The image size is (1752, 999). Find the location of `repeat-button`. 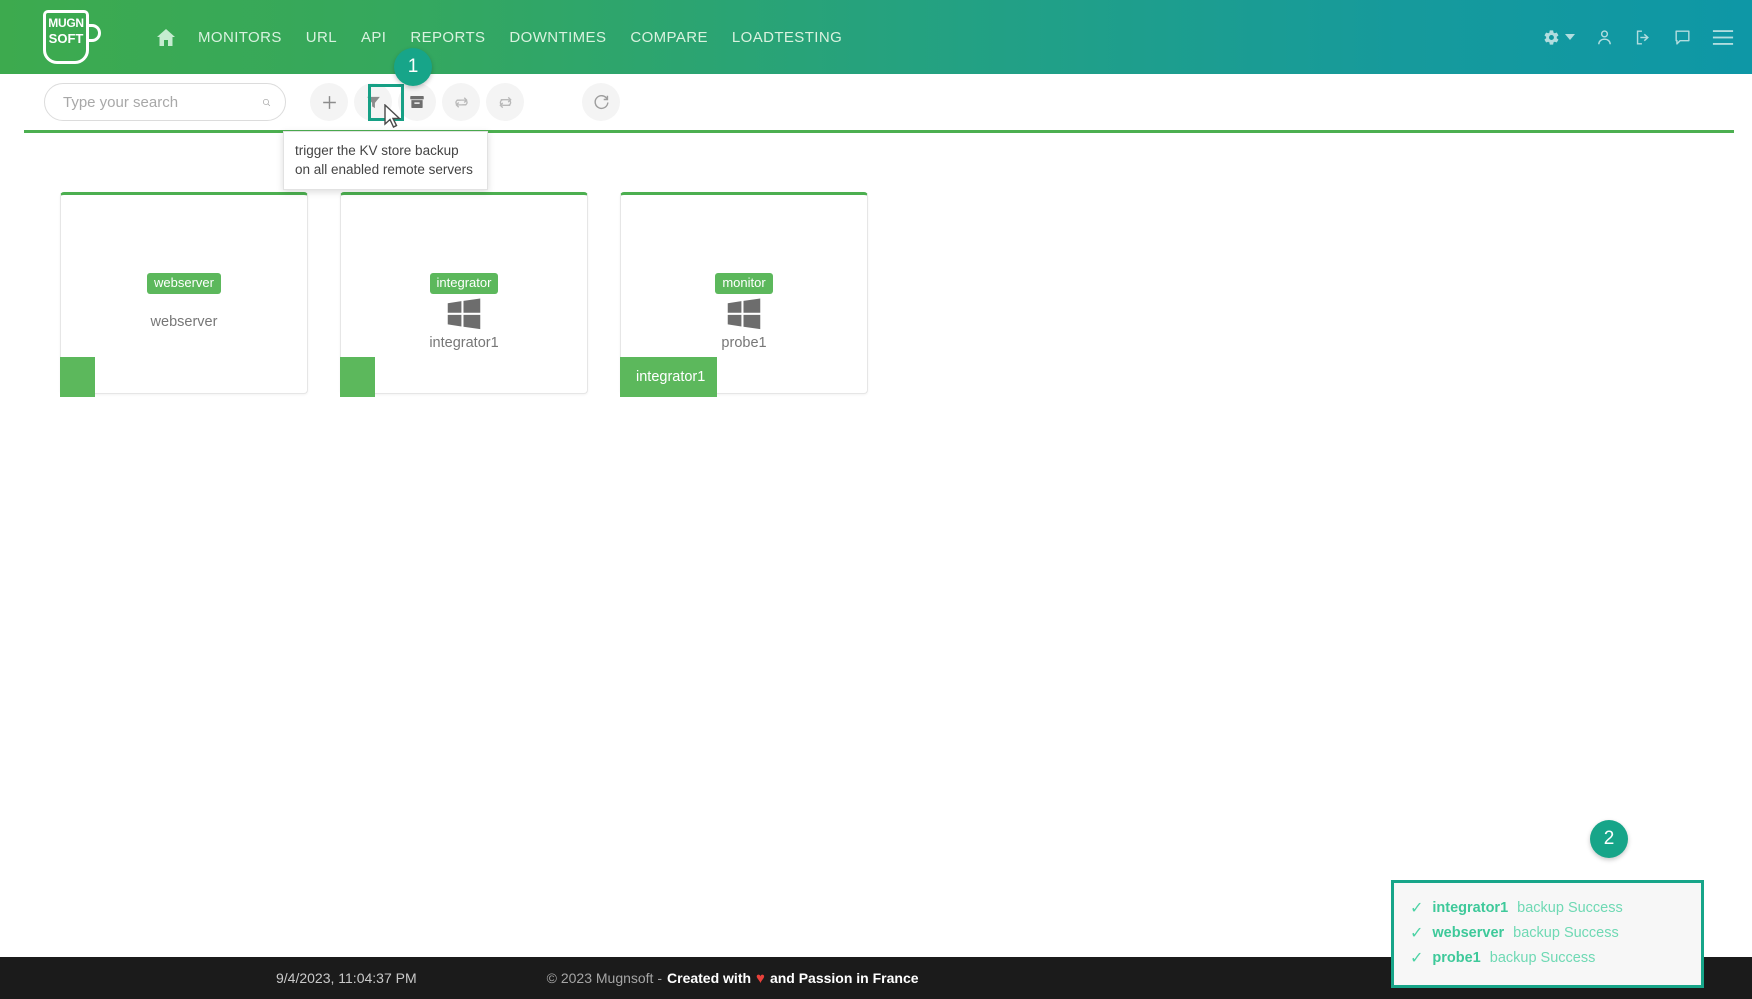

repeat-button is located at coordinates (505, 102).